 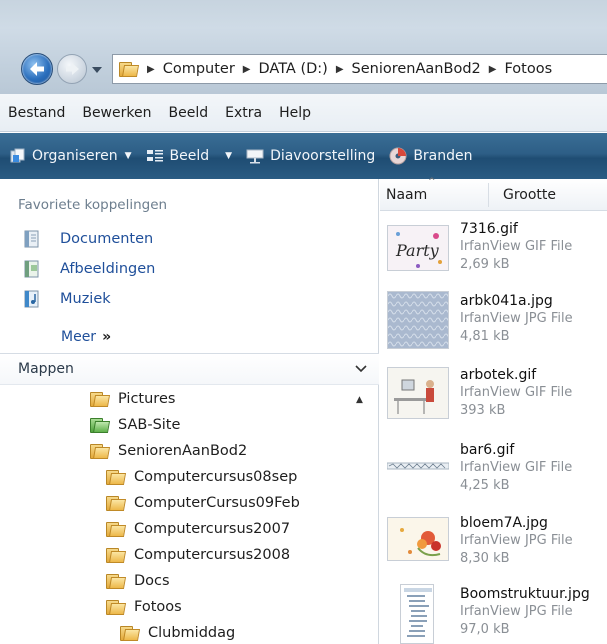 I want to click on branden-button: Branden, so click(x=431, y=156).